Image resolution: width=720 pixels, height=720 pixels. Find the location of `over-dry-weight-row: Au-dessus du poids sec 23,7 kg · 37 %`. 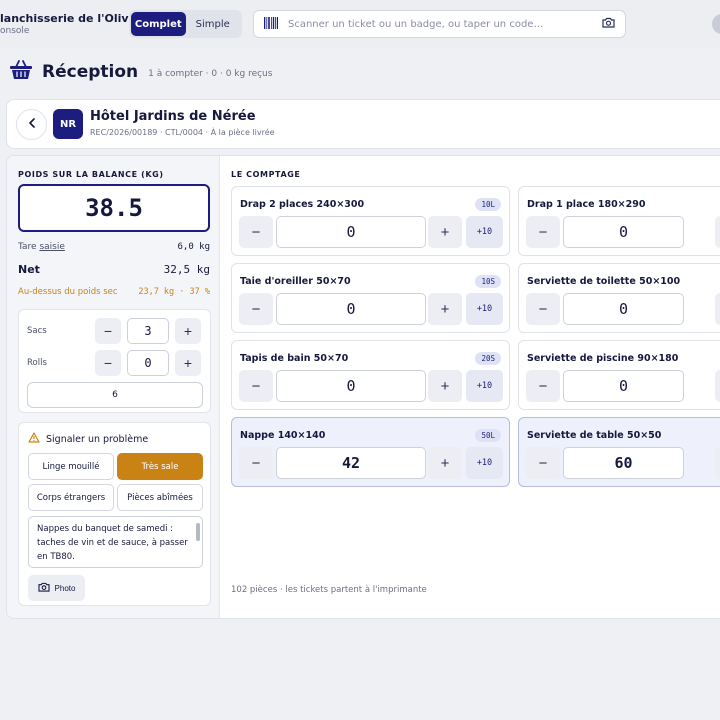

over-dry-weight-row: Au-dessus du poids sec 23,7 kg · 37 % is located at coordinates (114, 292).